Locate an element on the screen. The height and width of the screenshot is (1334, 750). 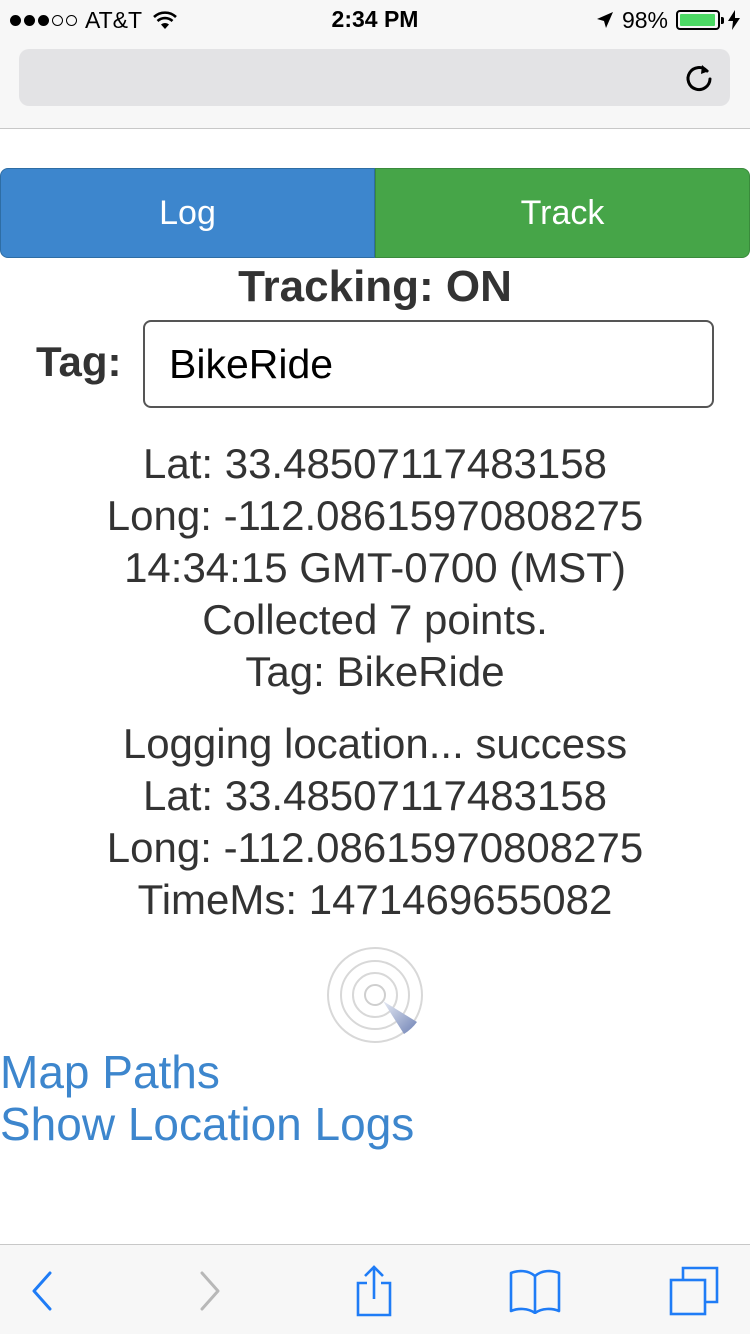
status-bar: AT&T 2:34 PM 98% is located at coordinates (375, 20).